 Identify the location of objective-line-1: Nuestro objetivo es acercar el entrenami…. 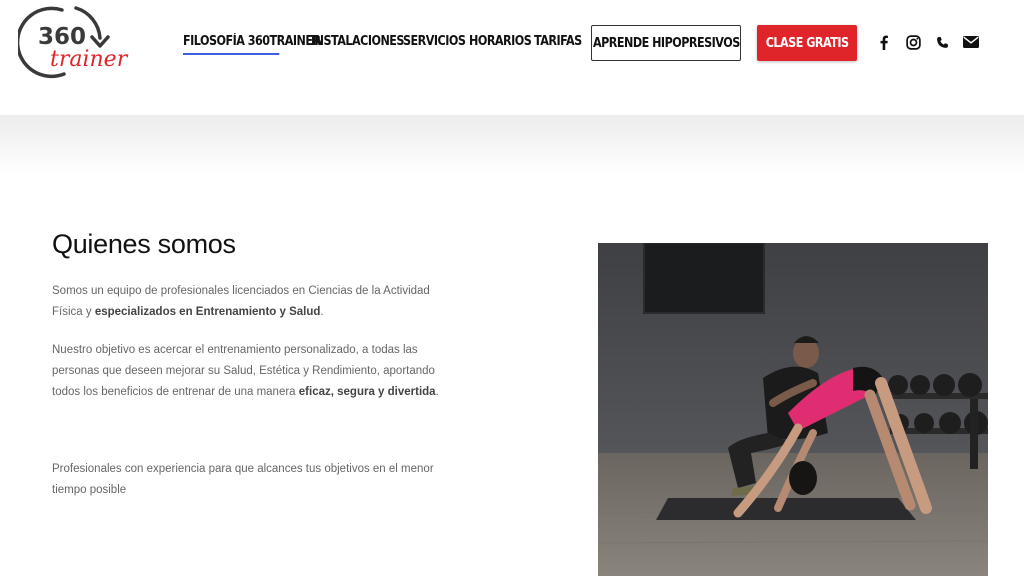
(235, 350).